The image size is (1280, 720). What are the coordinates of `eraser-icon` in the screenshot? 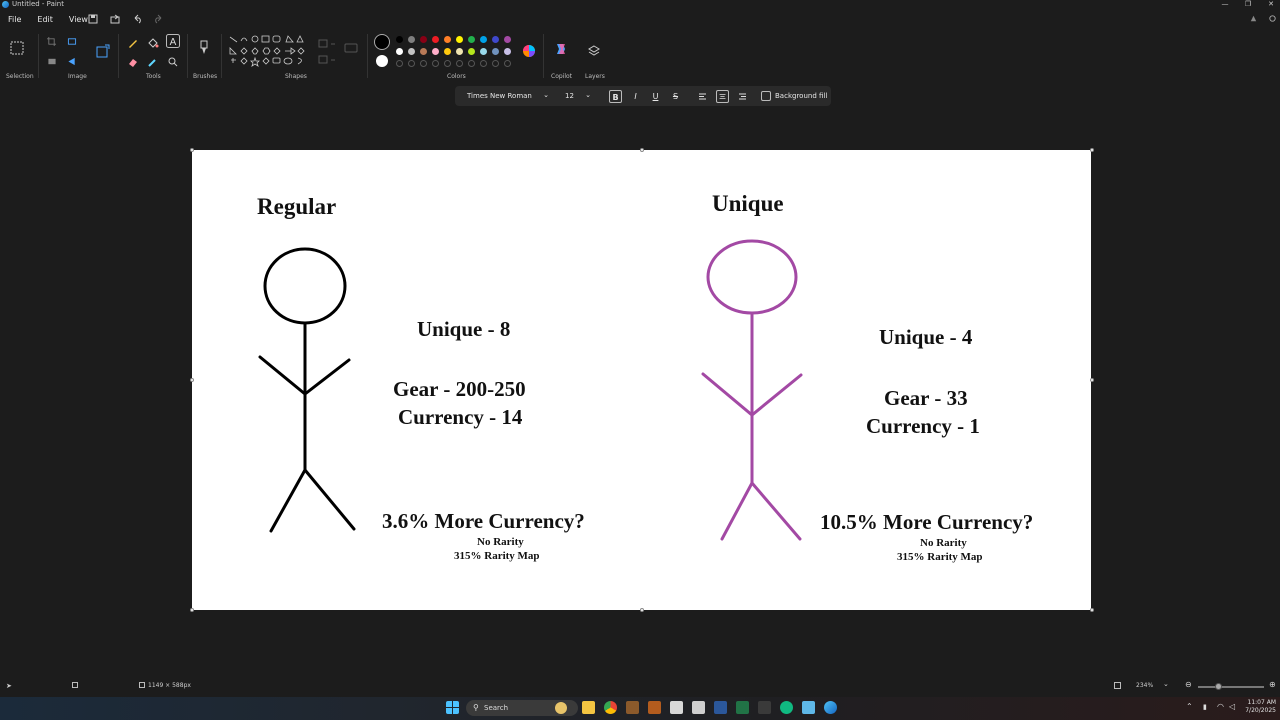 It's located at (133, 62).